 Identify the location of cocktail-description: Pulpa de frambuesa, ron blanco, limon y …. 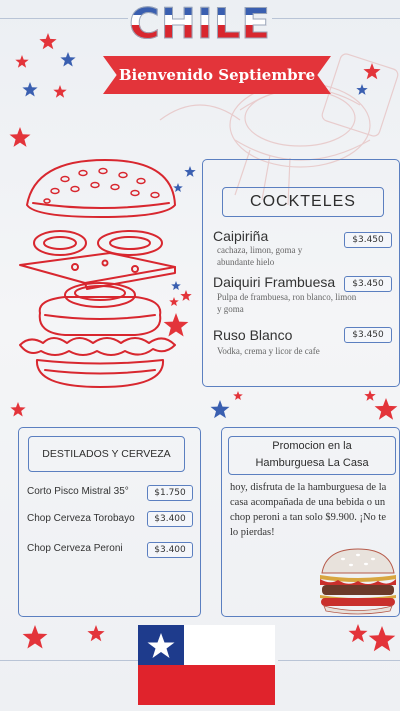
(287, 303).